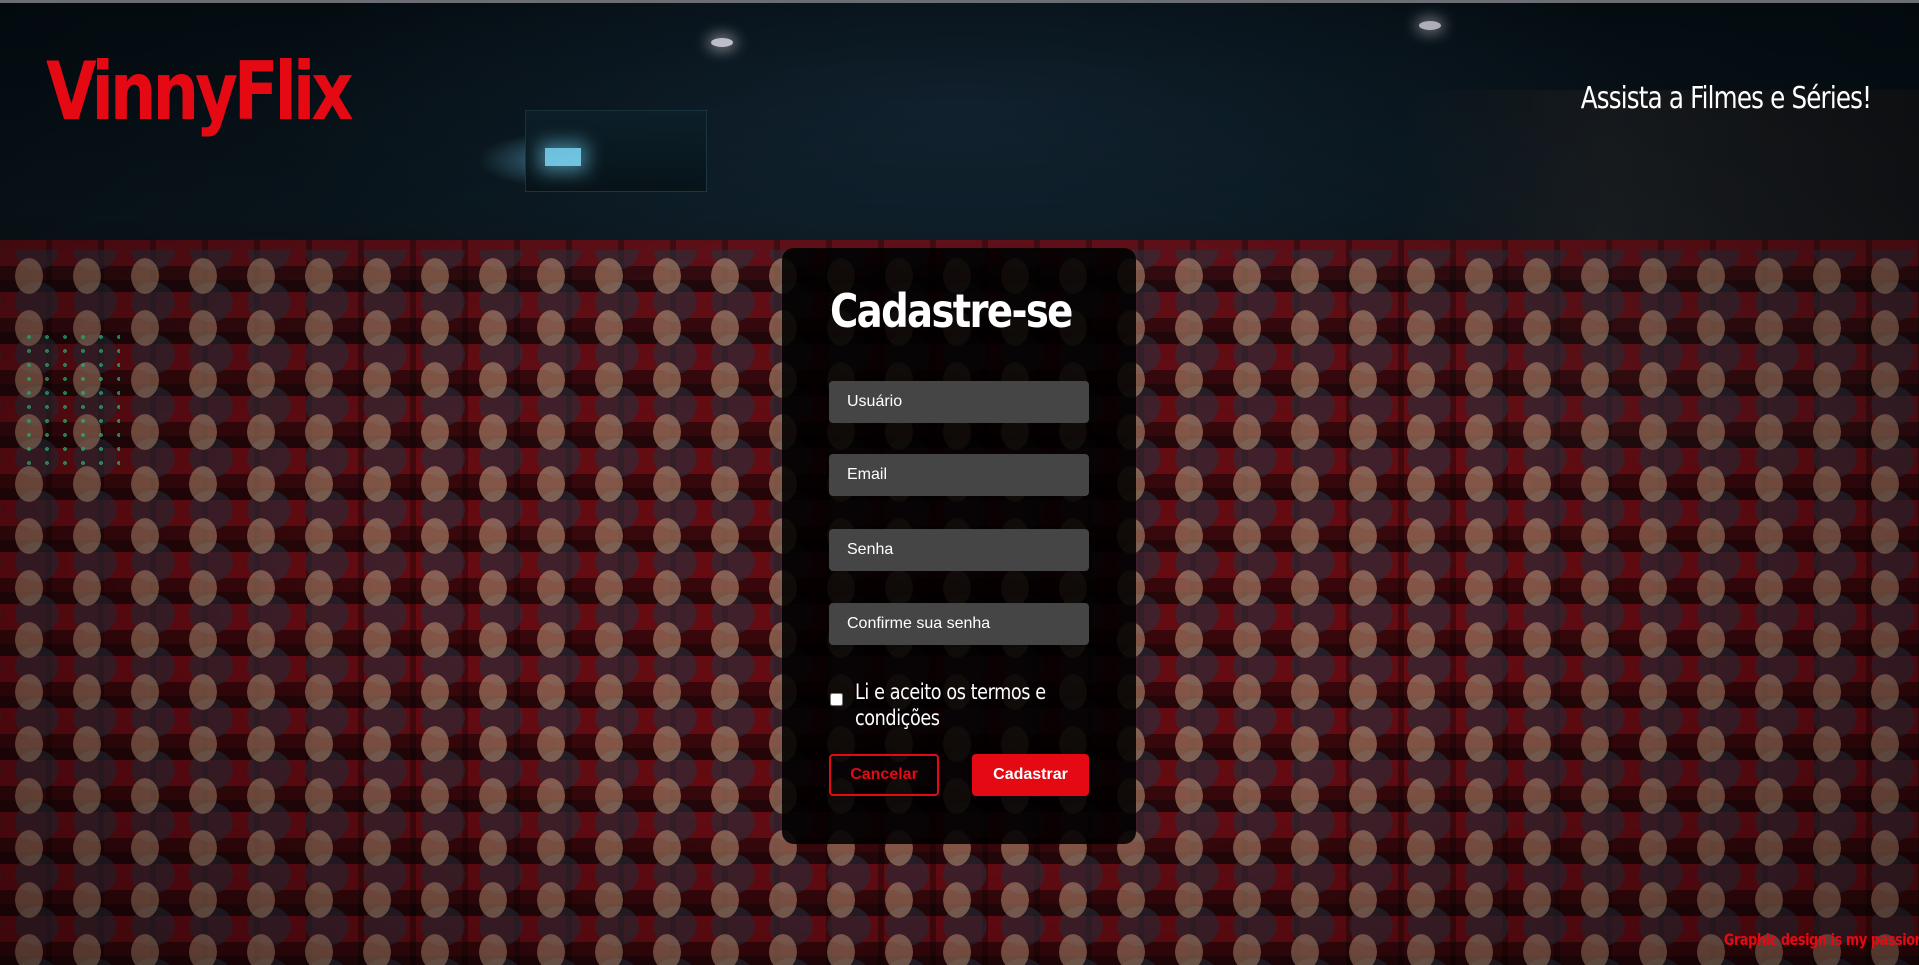 This screenshot has height=965, width=1919. Describe the element at coordinates (959, 475) in the screenshot. I see `email-field` at that location.